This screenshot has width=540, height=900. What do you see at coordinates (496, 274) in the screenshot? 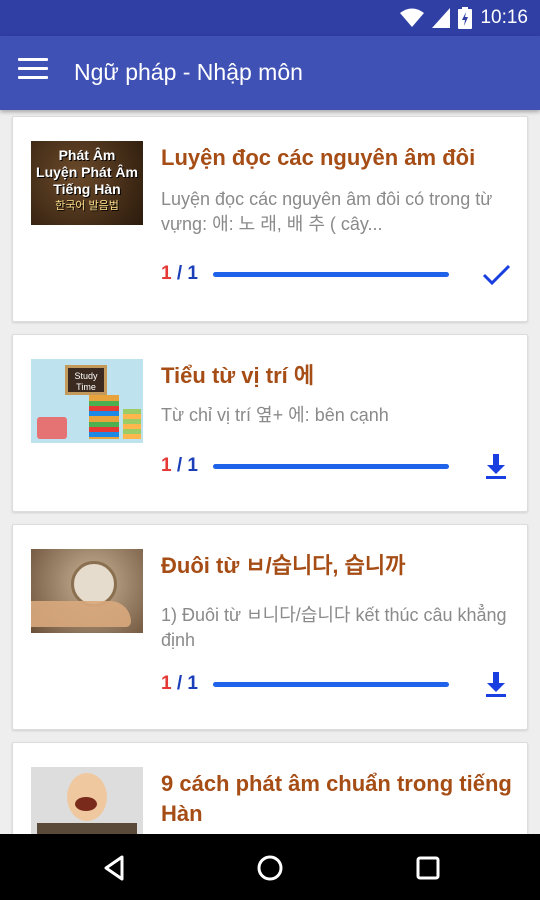
I see `check-icon` at bounding box center [496, 274].